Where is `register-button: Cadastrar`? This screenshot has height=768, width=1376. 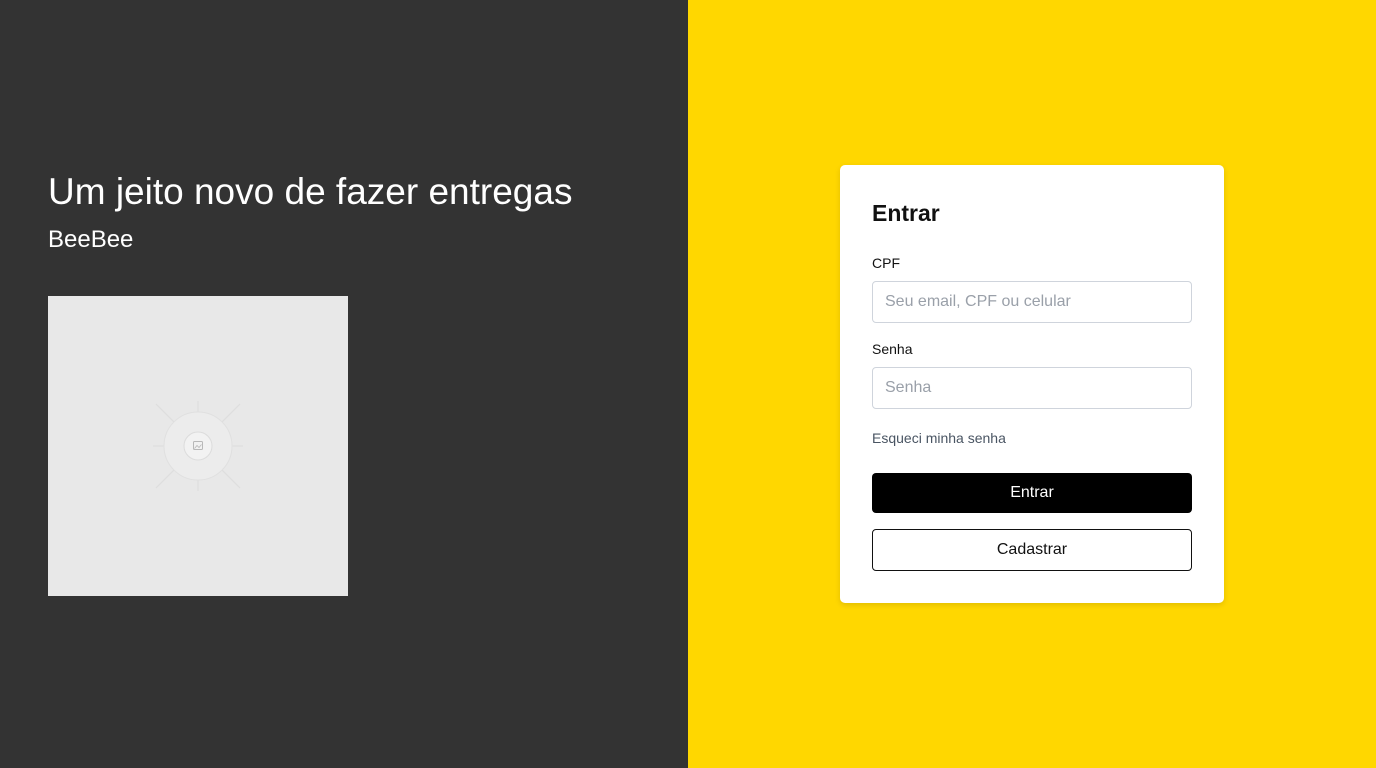
register-button: Cadastrar is located at coordinates (1032, 550).